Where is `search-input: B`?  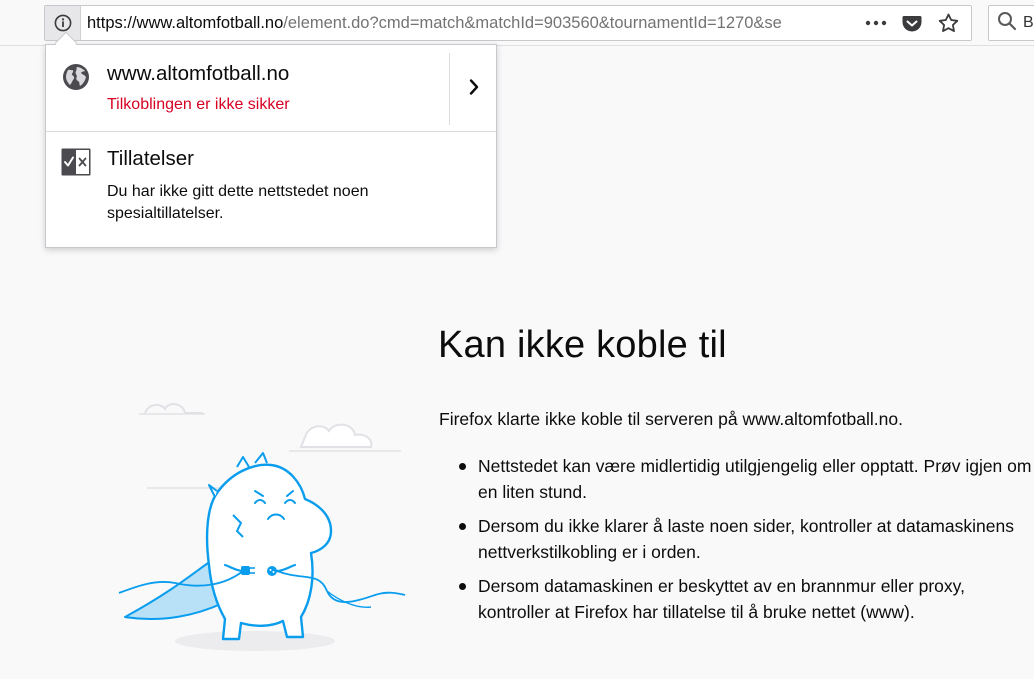
search-input: B is located at coordinates (1028, 23).